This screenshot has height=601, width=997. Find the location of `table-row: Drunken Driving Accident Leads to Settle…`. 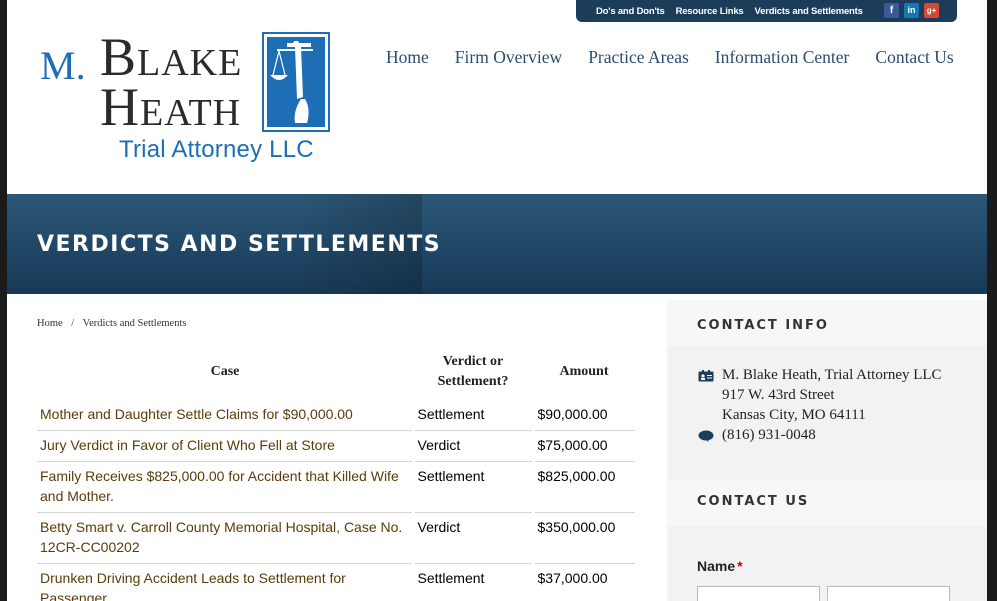

table-row: Drunken Driving Accident Leads to Settle… is located at coordinates (336, 582).